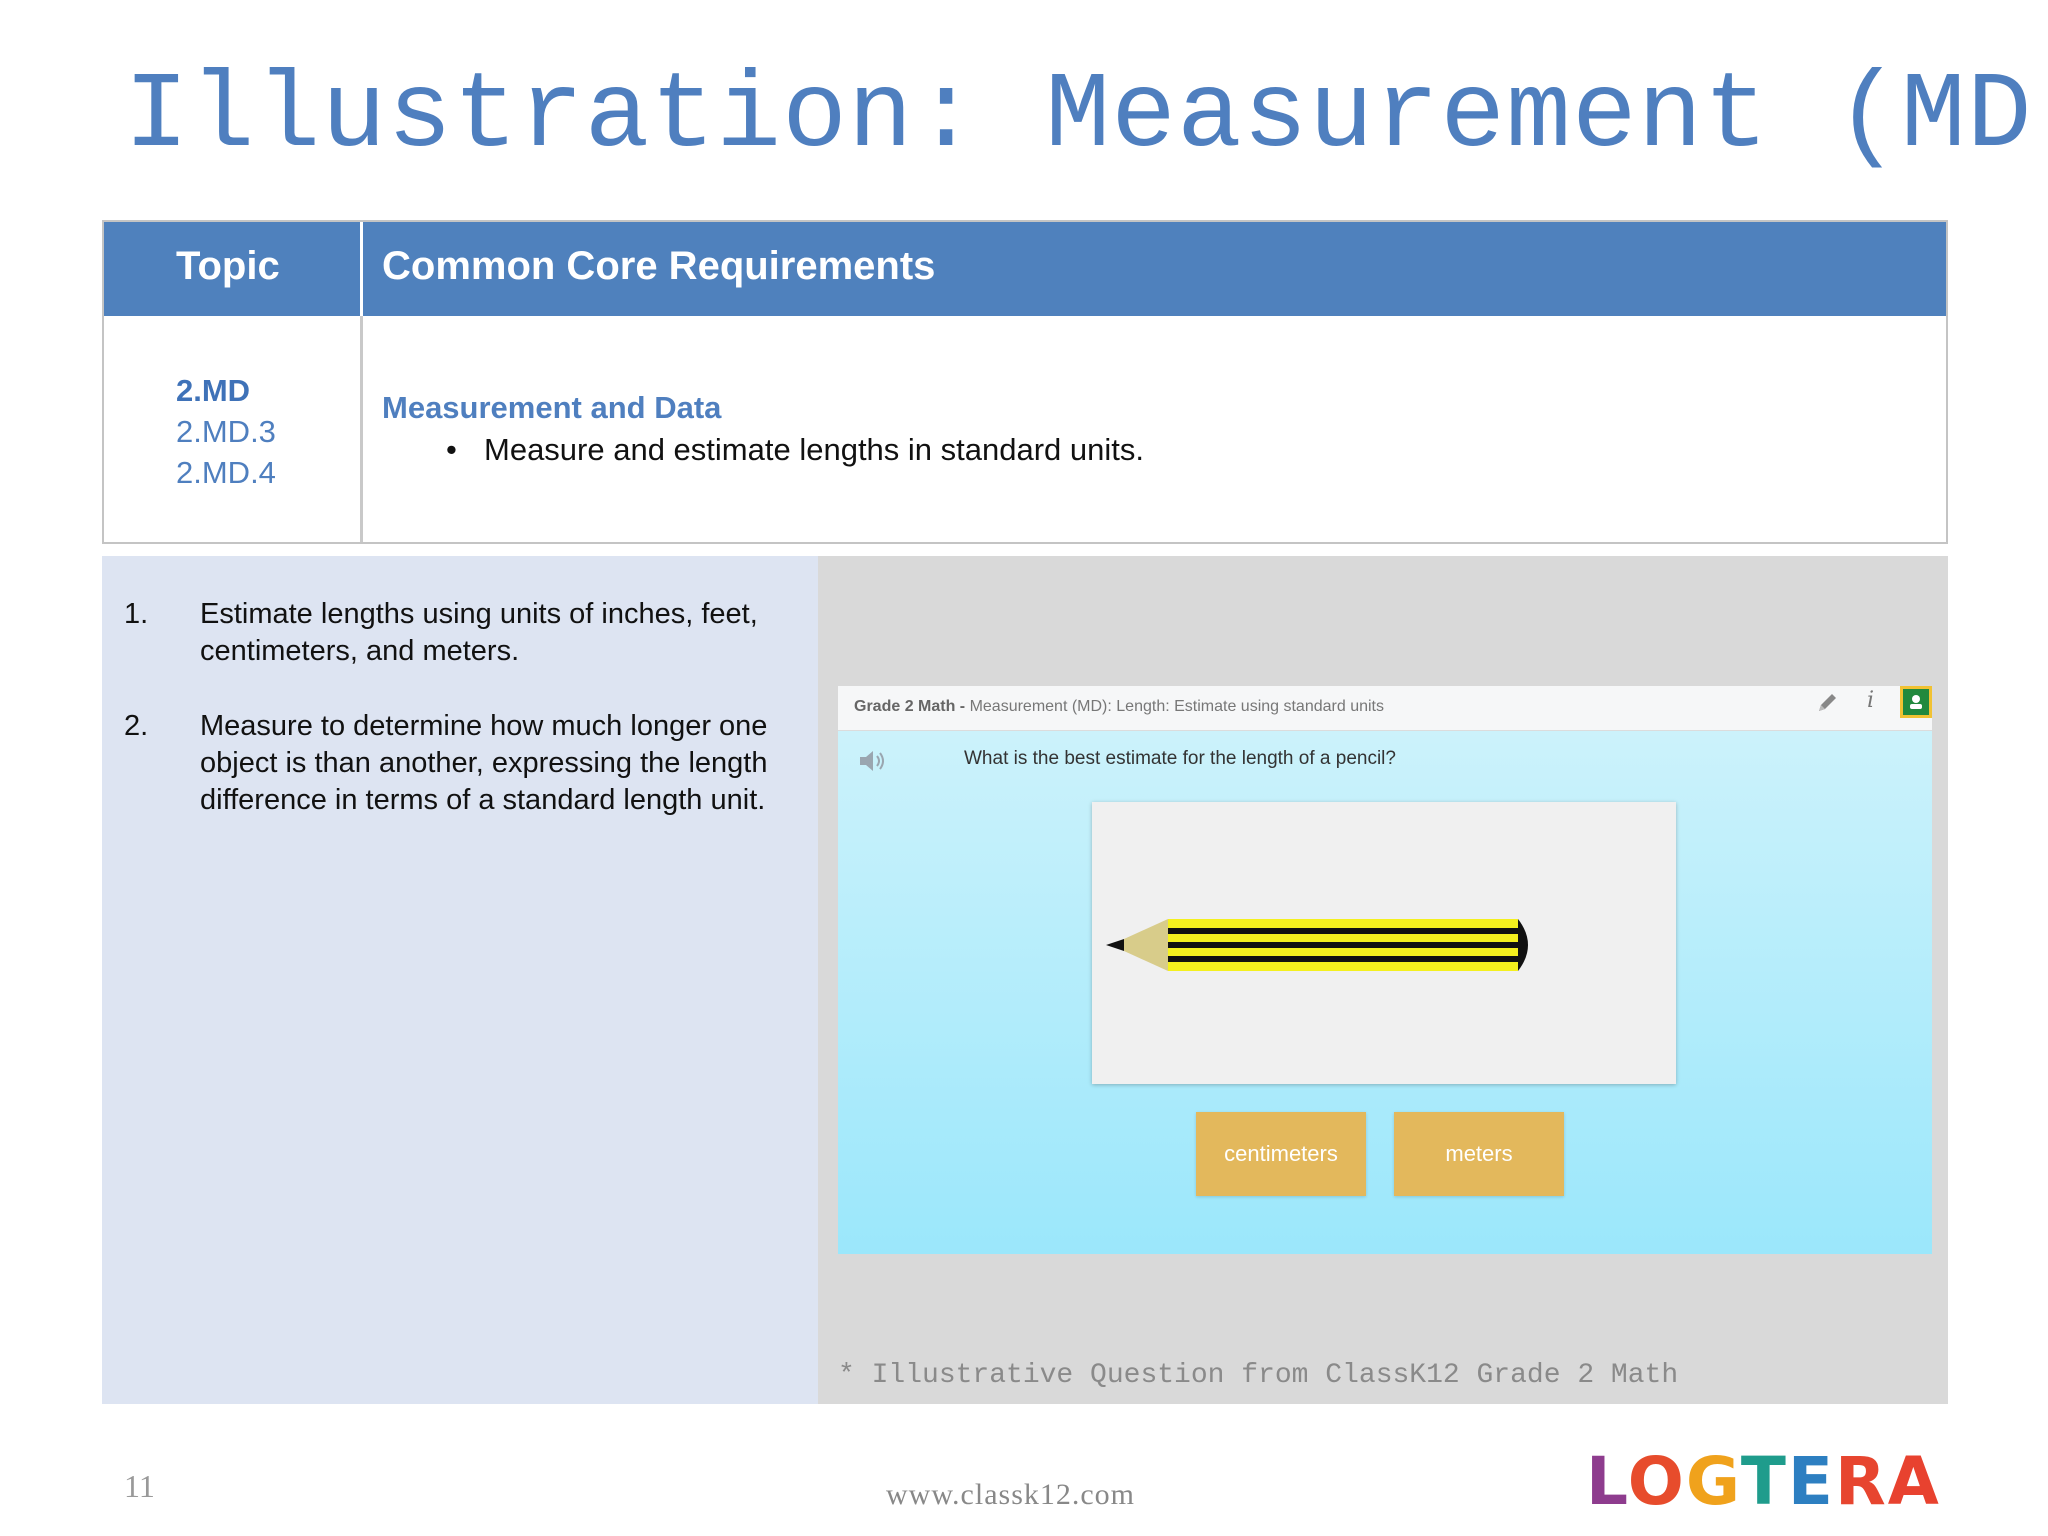  What do you see at coordinates (552, 407) in the screenshot?
I see `requirement-title: Measurement and Data` at bounding box center [552, 407].